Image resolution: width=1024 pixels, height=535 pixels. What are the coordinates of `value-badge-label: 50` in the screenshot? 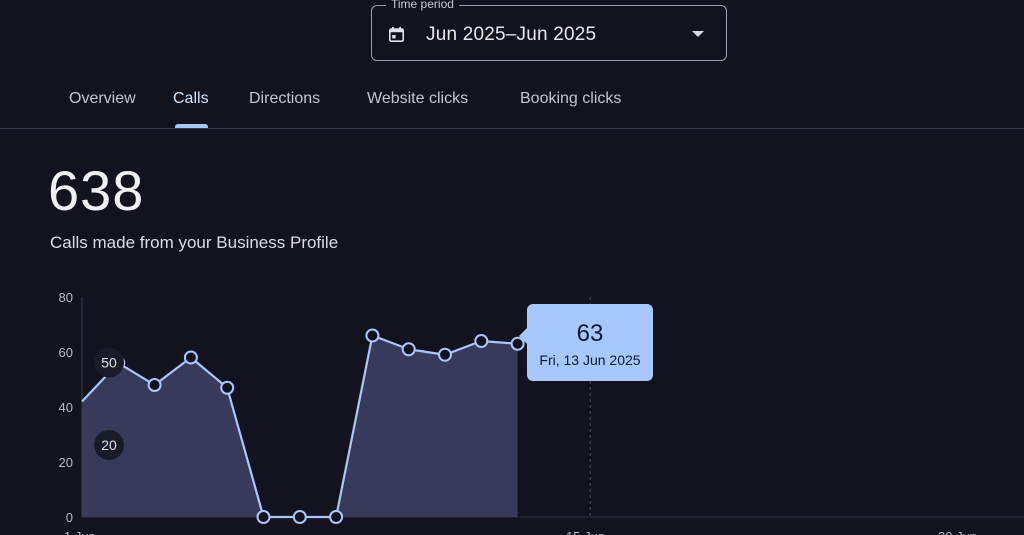 It's located at (109, 363).